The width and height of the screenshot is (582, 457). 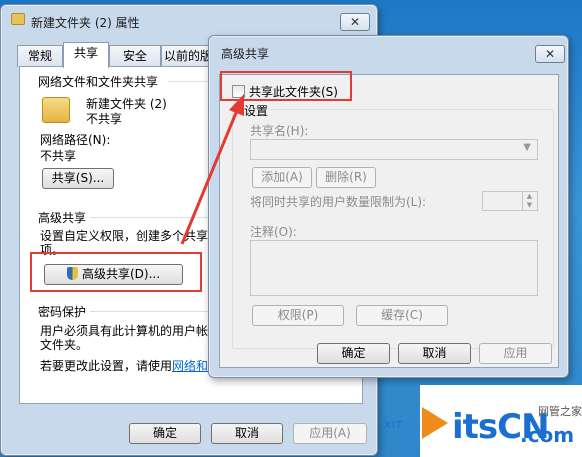 I want to click on advanced-sharing-header: 高级共享, so click(x=62, y=218).